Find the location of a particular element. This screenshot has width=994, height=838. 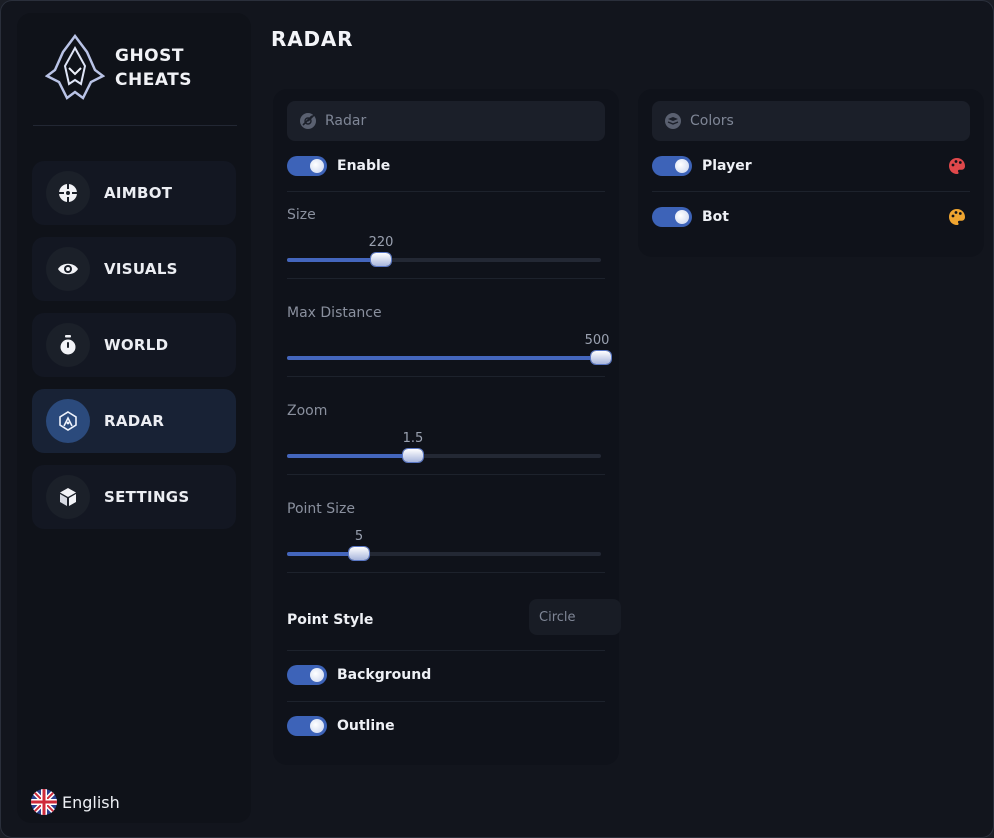

sidebar-item-world: WORLD is located at coordinates (134, 345).